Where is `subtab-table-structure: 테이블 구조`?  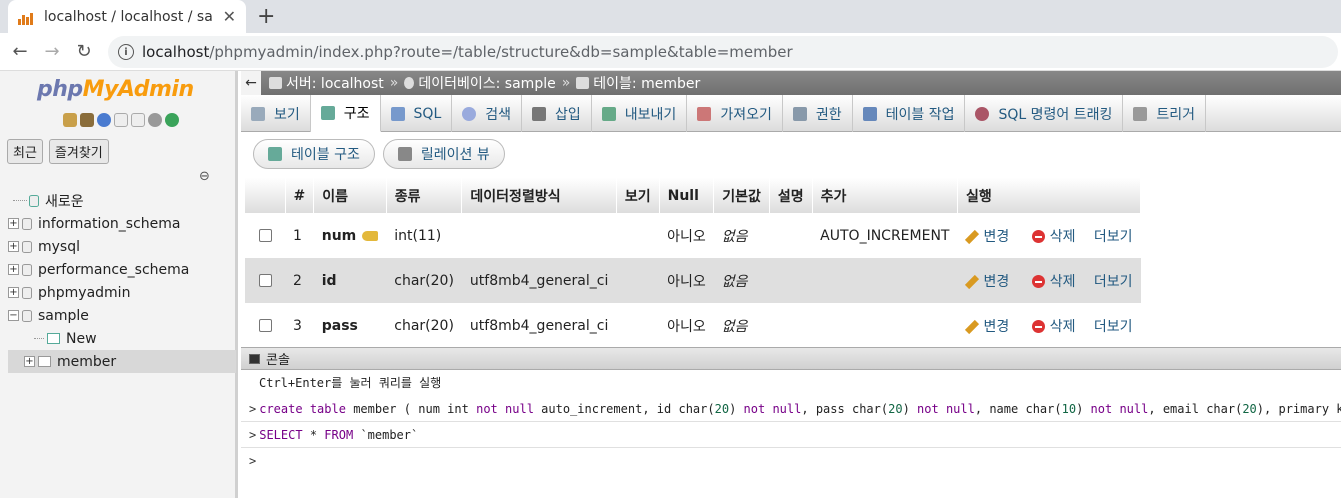
subtab-table-structure: 테이블 구조 is located at coordinates (314, 154).